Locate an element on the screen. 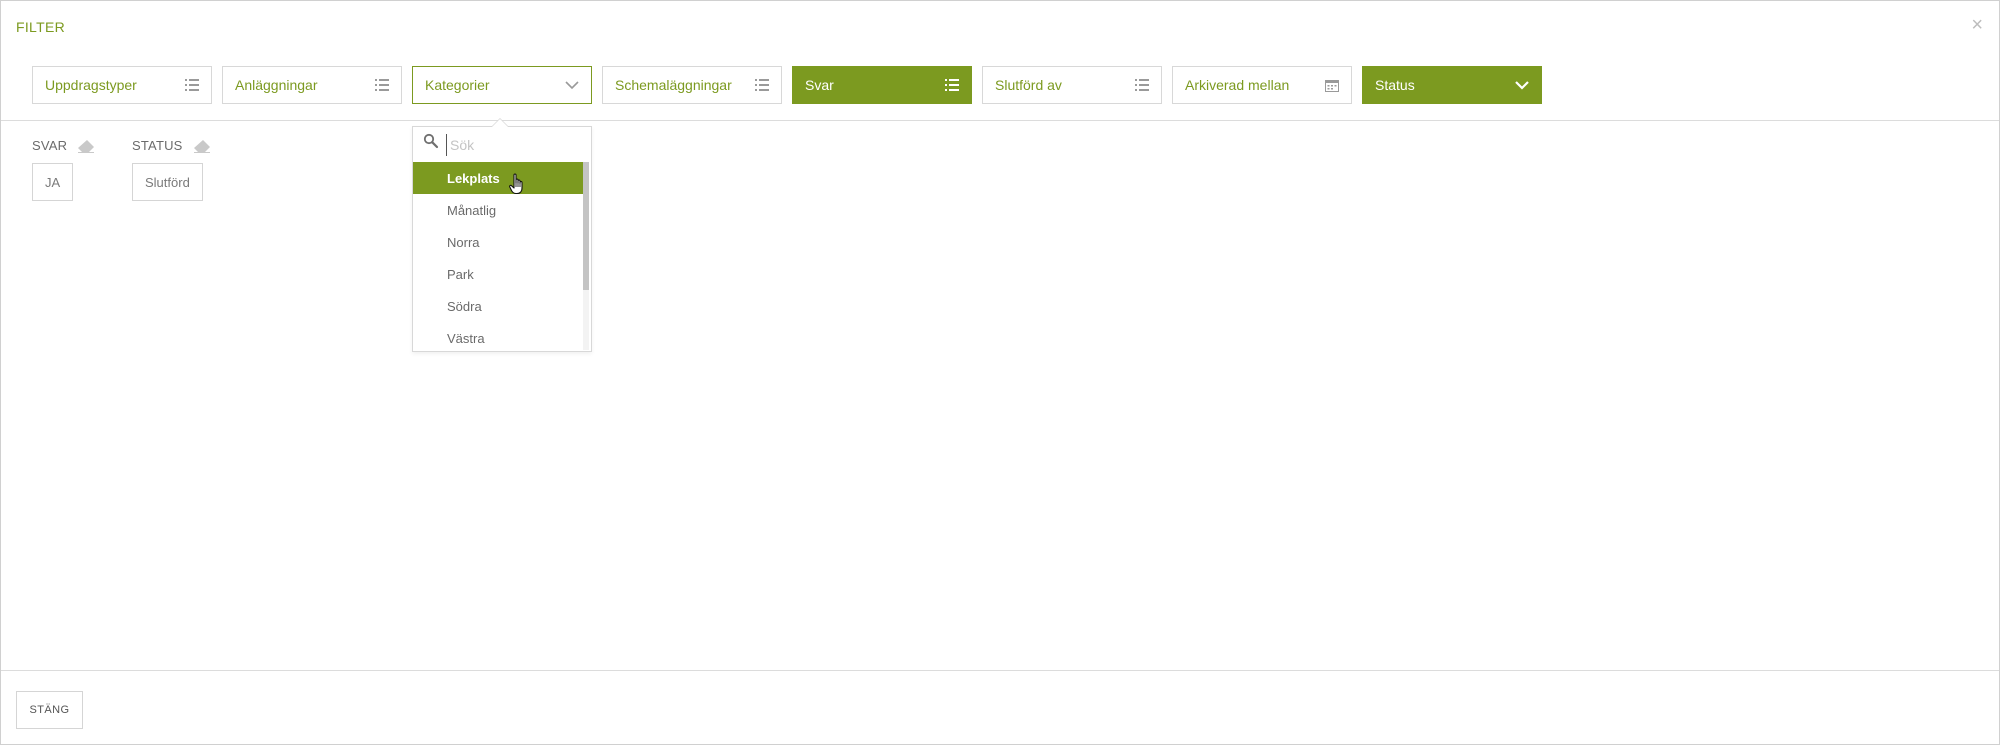 This screenshot has width=2000, height=746. filter-svar-button: Svar is located at coordinates (882, 85).